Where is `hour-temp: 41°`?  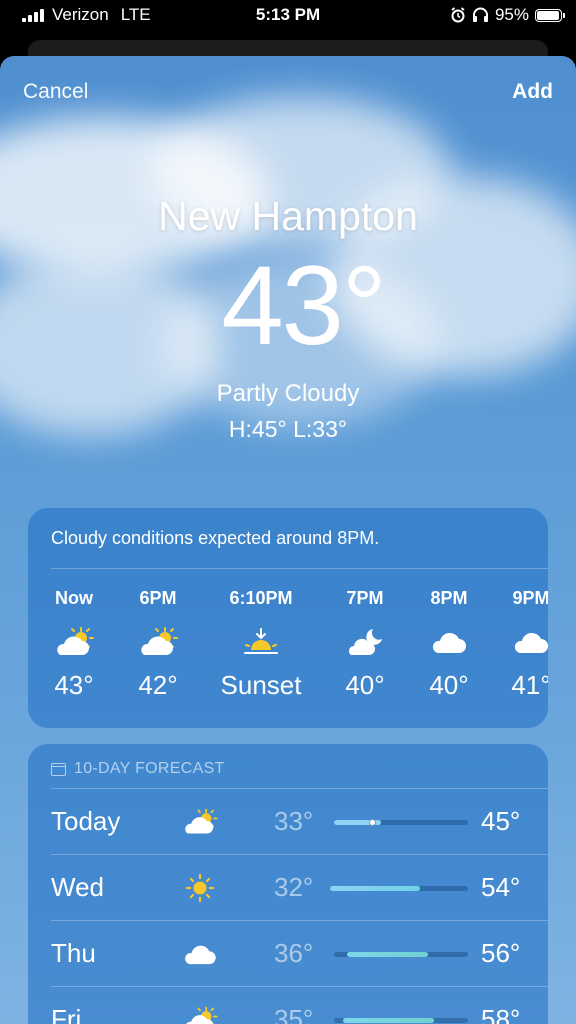
hour-temp: 41° is located at coordinates (529, 685).